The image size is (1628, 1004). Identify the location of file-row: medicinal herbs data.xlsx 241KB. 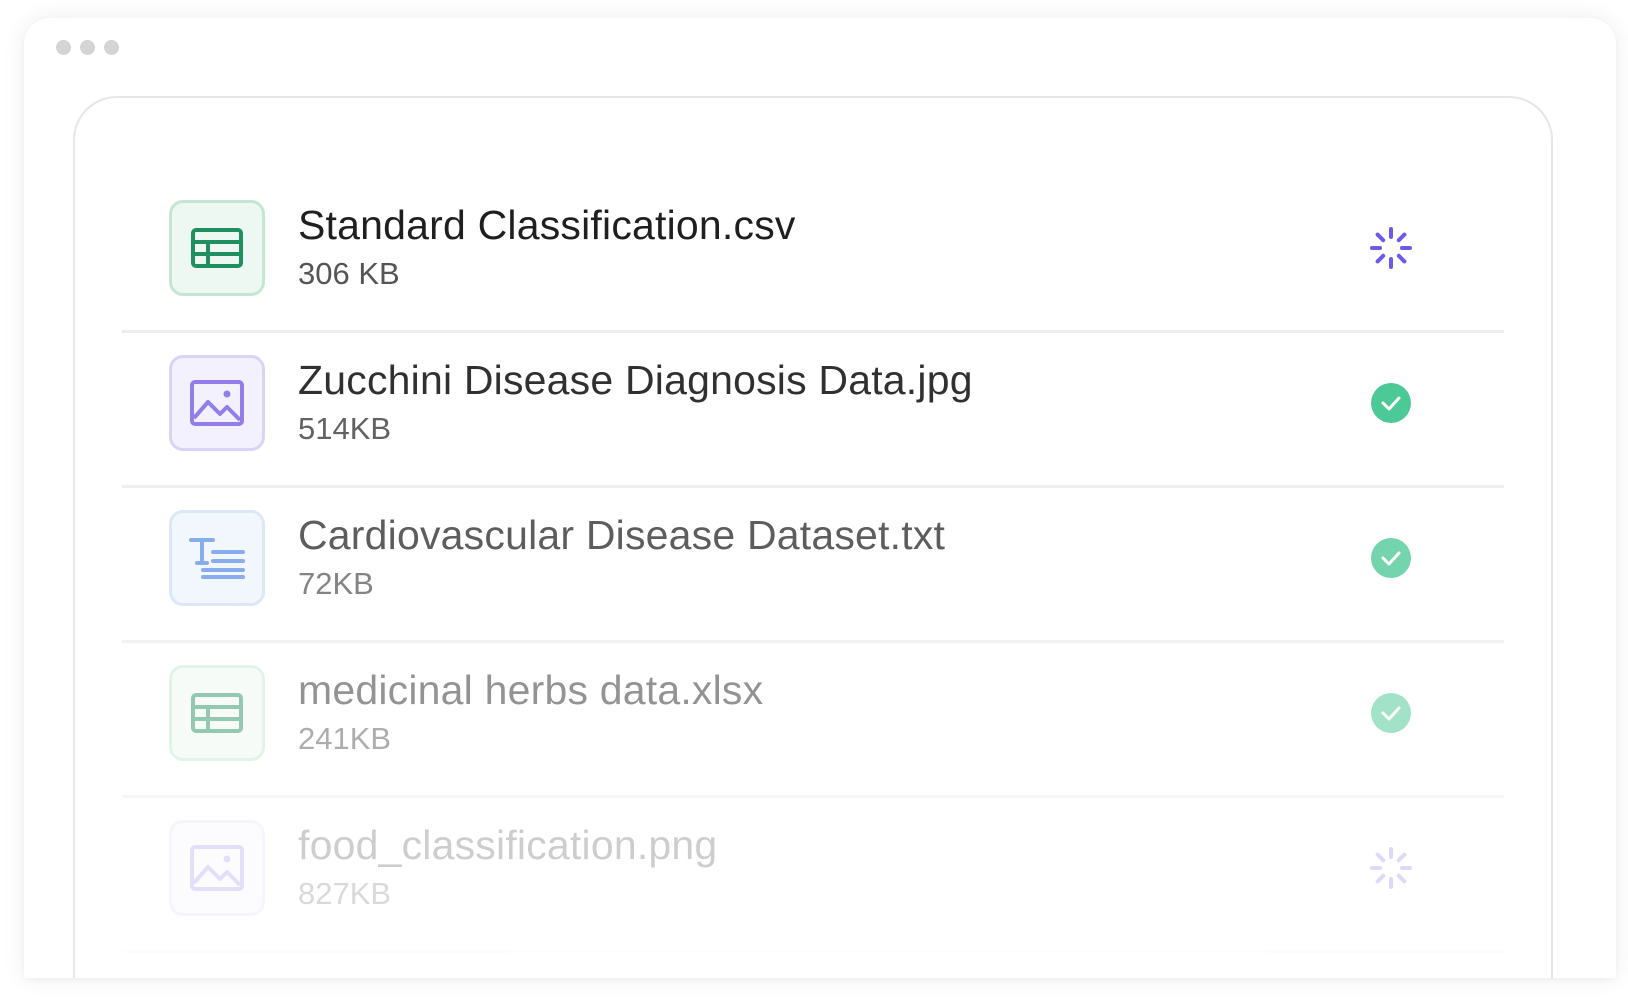
(813, 720).